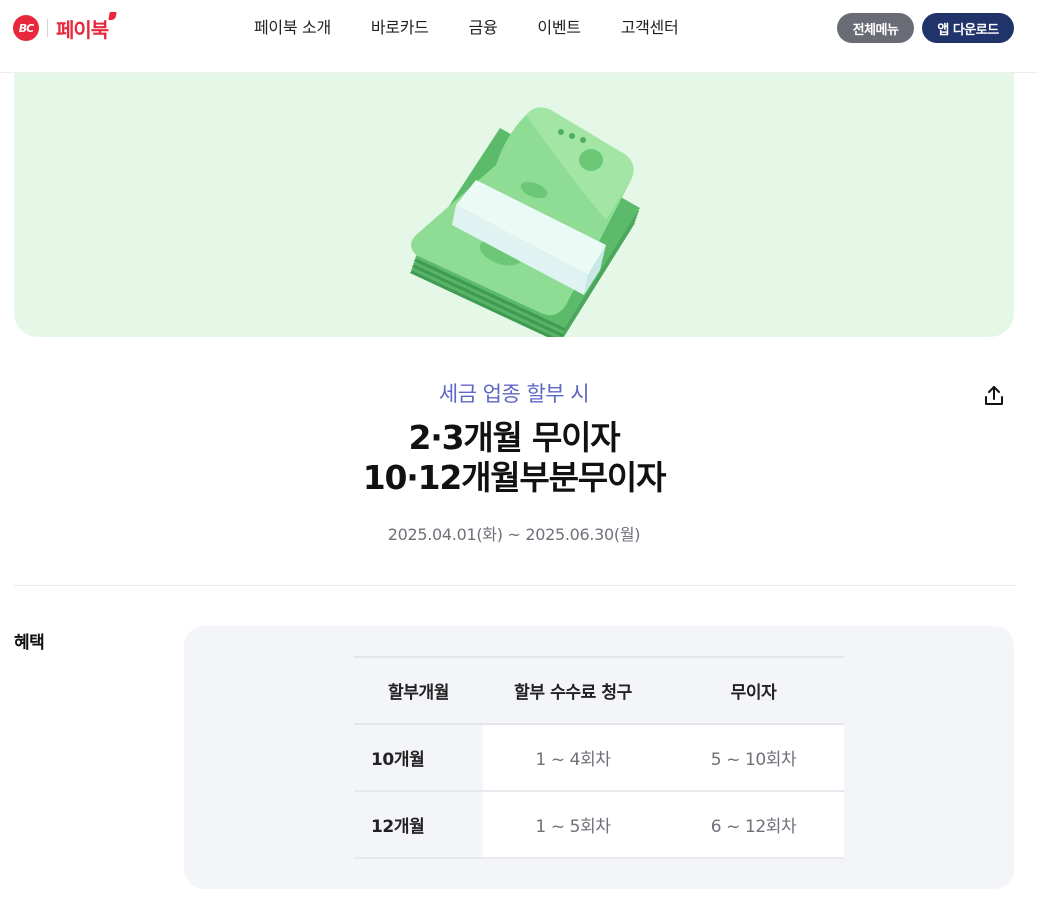 The width and height of the screenshot is (1038, 897). I want to click on table-row: 12개월 1 ~ 5회차 6 ~ 12회차, so click(599, 825).